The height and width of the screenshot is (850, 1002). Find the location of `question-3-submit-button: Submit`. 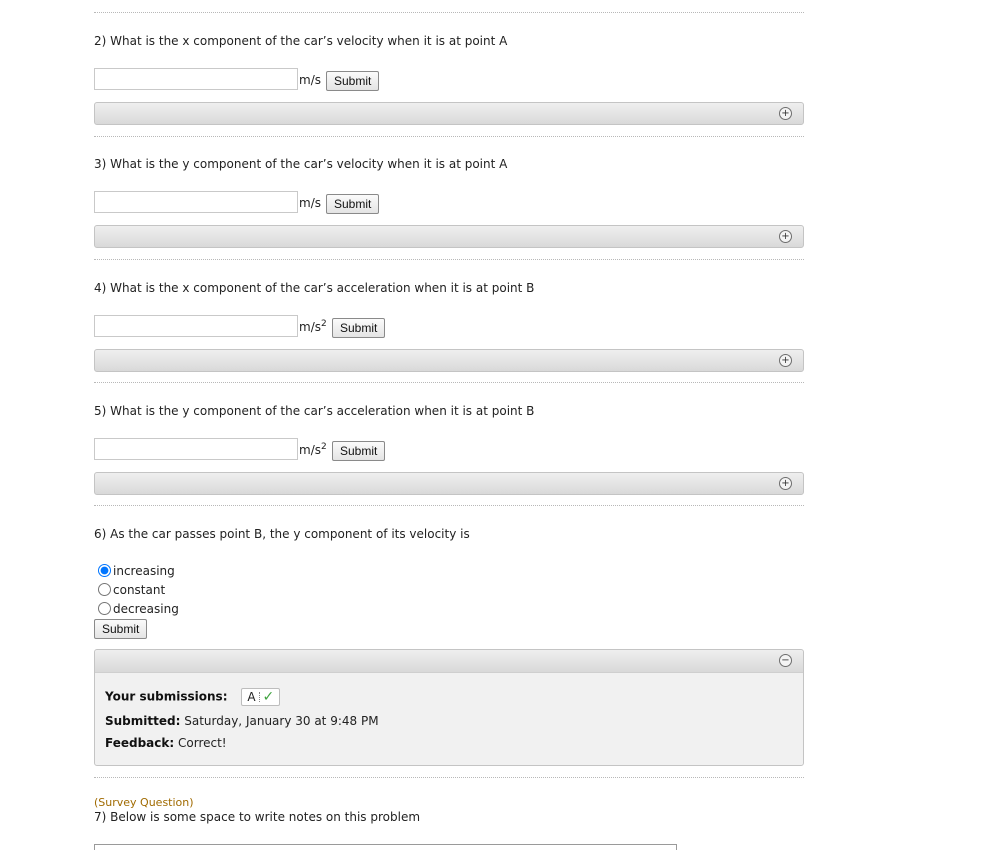

question-3-submit-button: Submit is located at coordinates (353, 204).